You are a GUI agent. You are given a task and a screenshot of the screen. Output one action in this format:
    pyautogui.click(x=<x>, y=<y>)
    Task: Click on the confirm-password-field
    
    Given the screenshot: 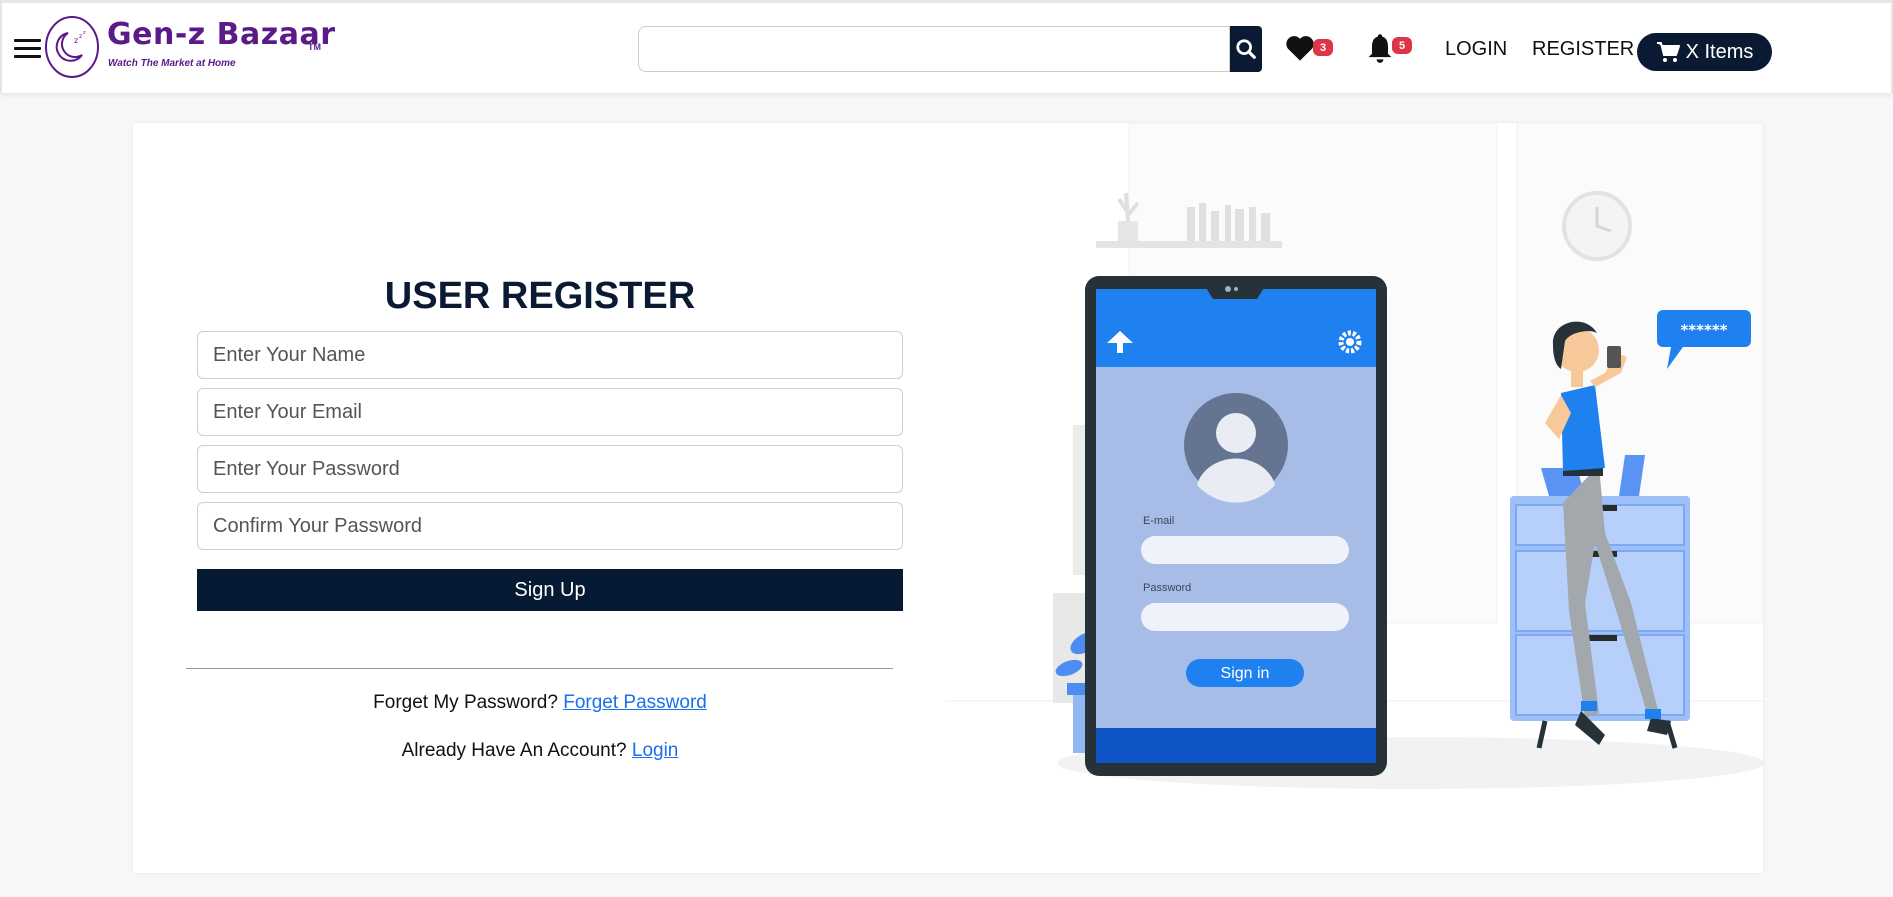 What is the action you would take?
    pyautogui.click(x=550, y=526)
    